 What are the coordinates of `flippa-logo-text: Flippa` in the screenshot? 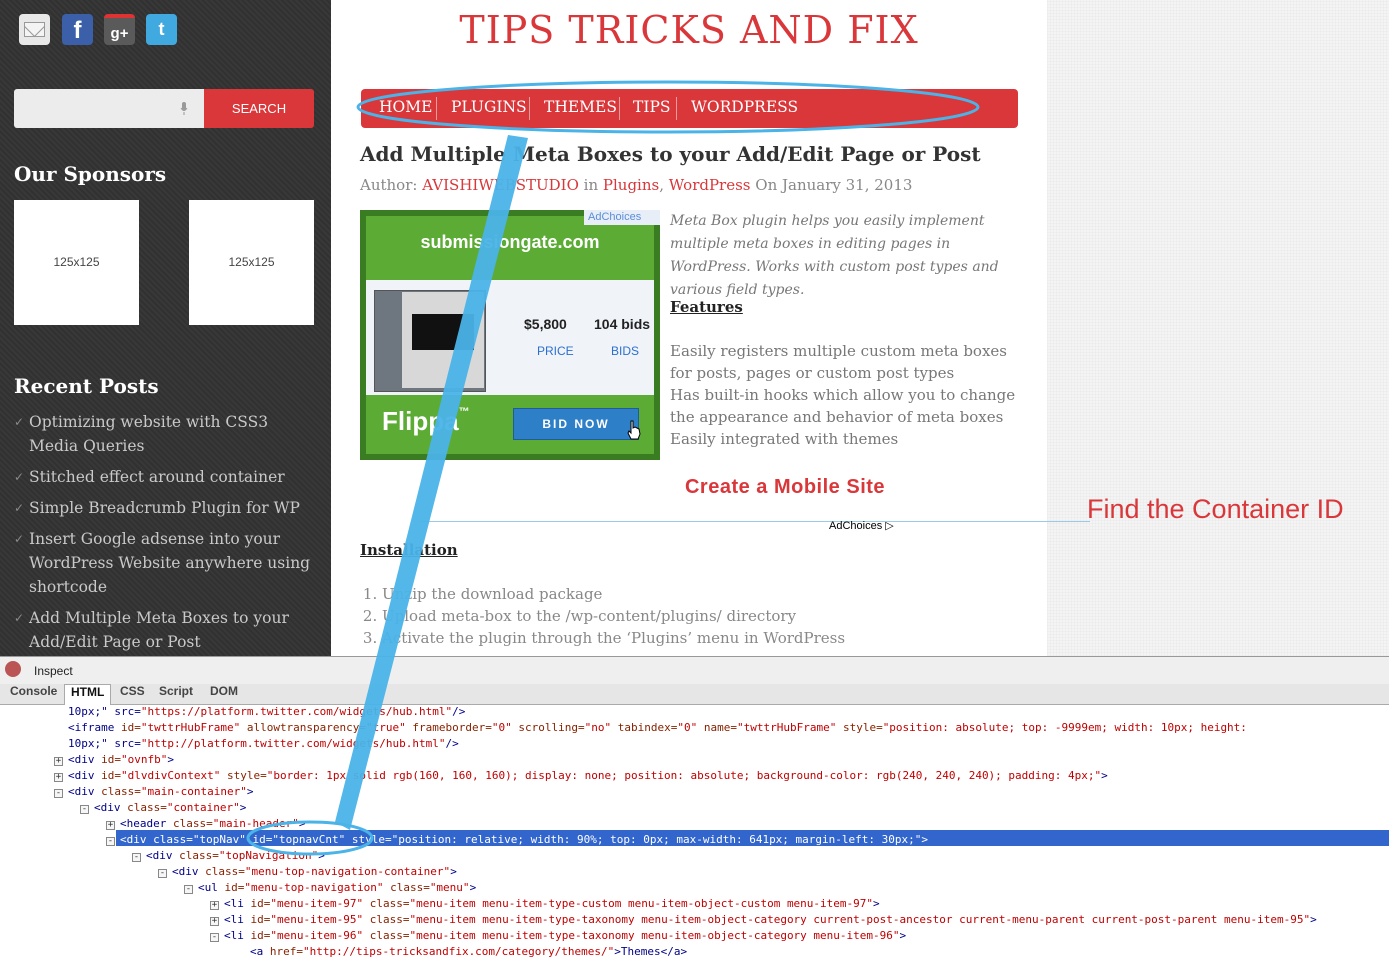 It's located at (420, 421).